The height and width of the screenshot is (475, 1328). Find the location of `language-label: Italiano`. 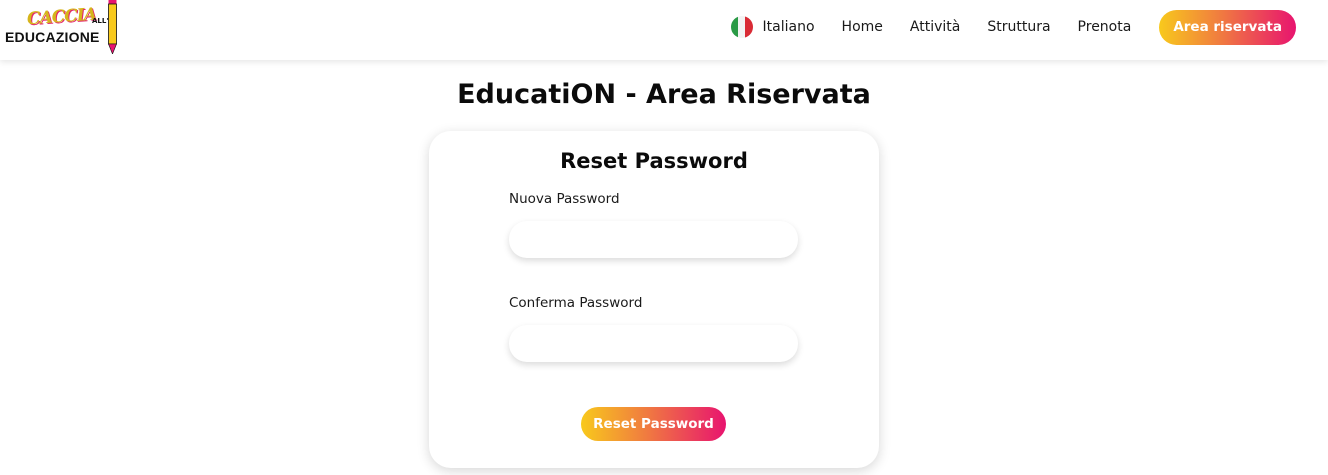

language-label: Italiano is located at coordinates (788, 27).